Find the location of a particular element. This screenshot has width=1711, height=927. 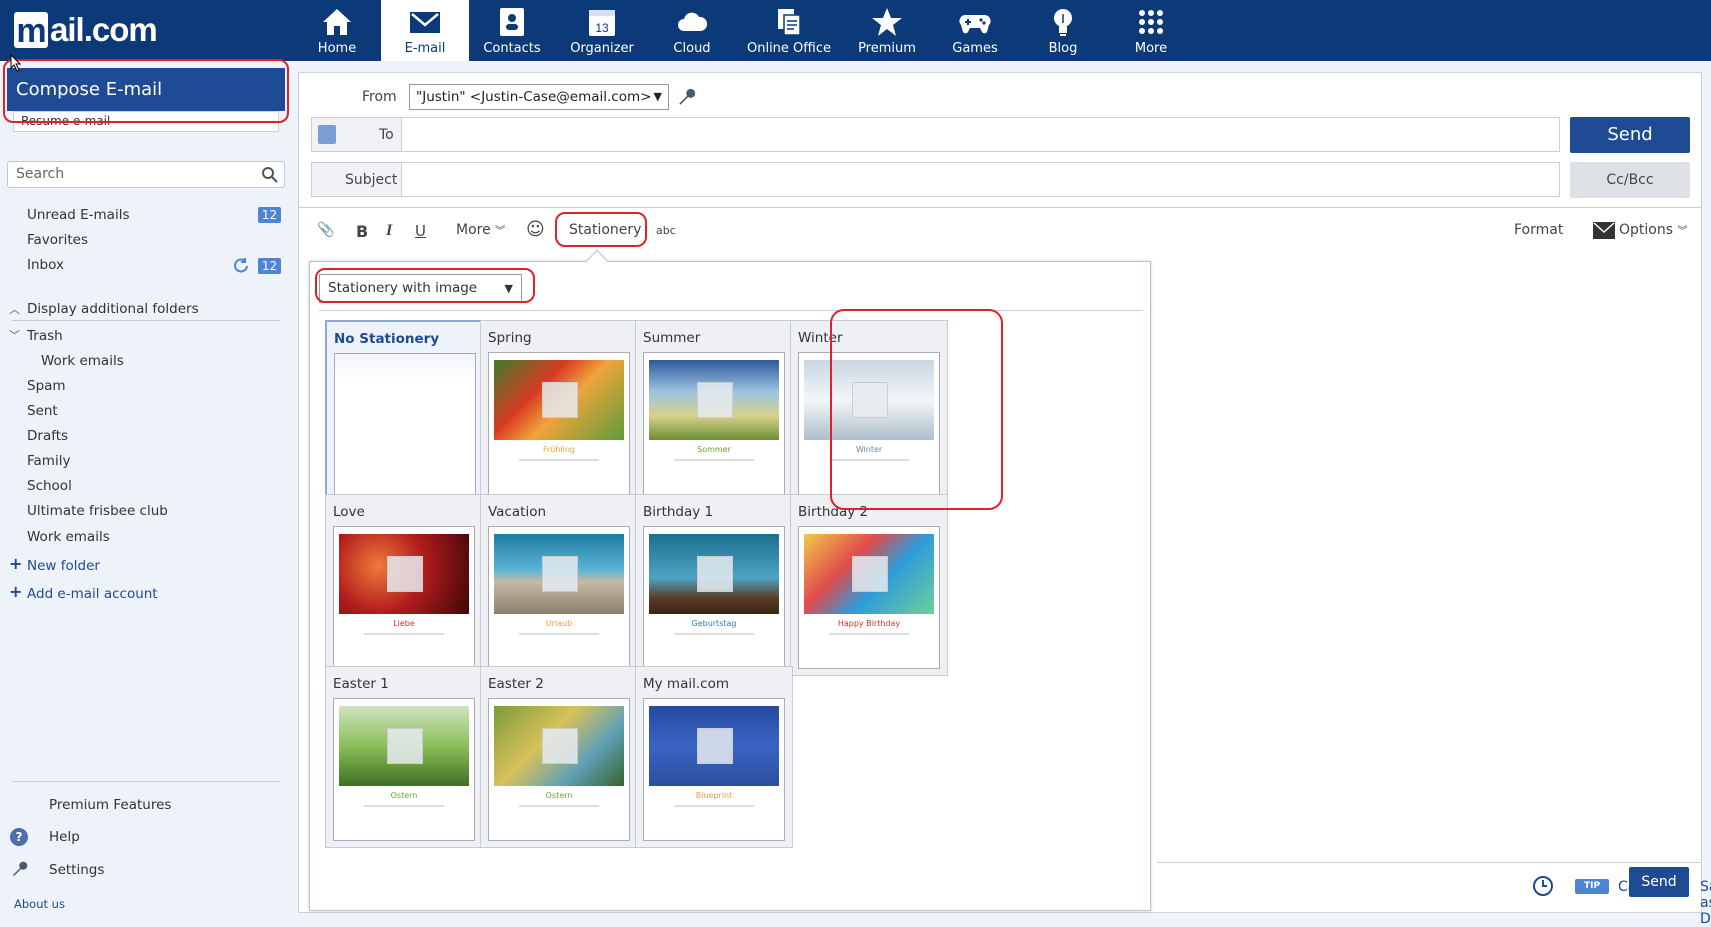

divider is located at coordinates (146, 320).